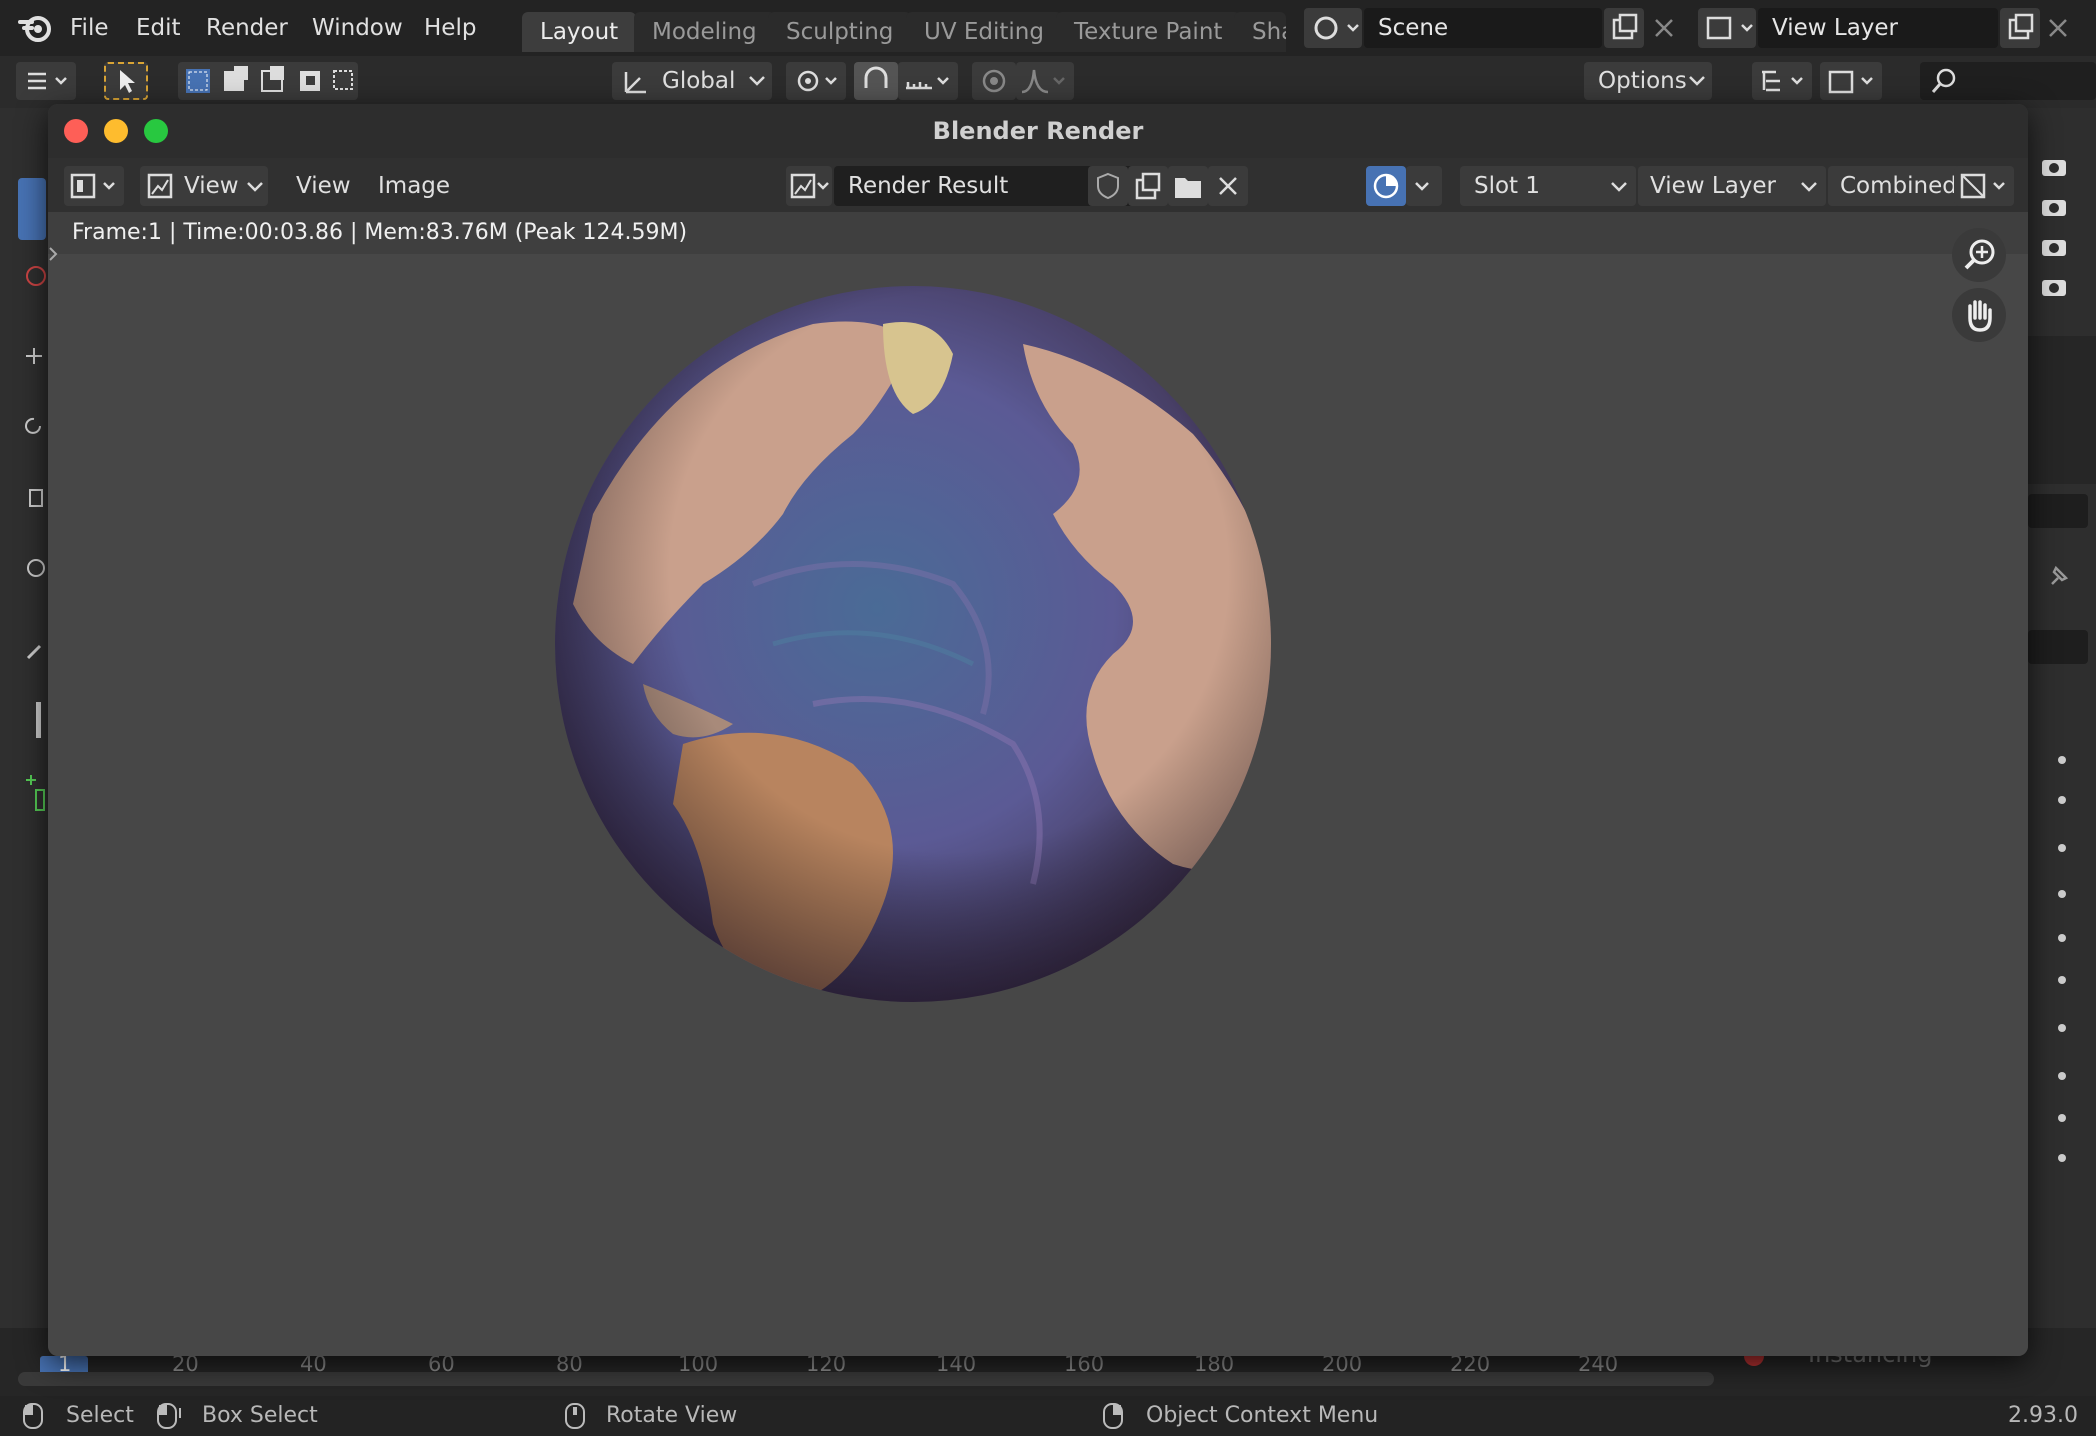 The image size is (2096, 1436). Describe the element at coordinates (171, 1416) in the screenshot. I see `mouse-drag-icon` at that location.